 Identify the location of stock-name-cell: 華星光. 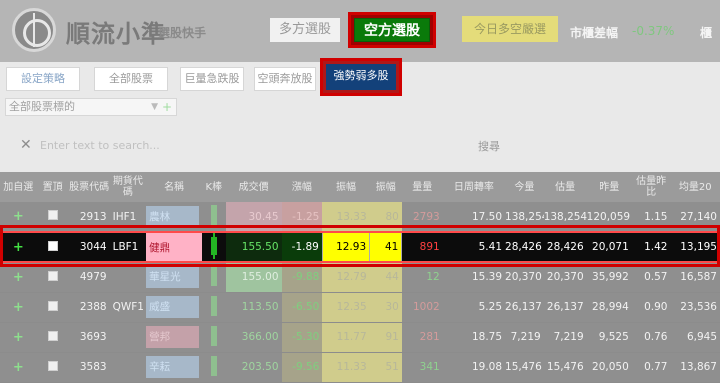
(174, 277).